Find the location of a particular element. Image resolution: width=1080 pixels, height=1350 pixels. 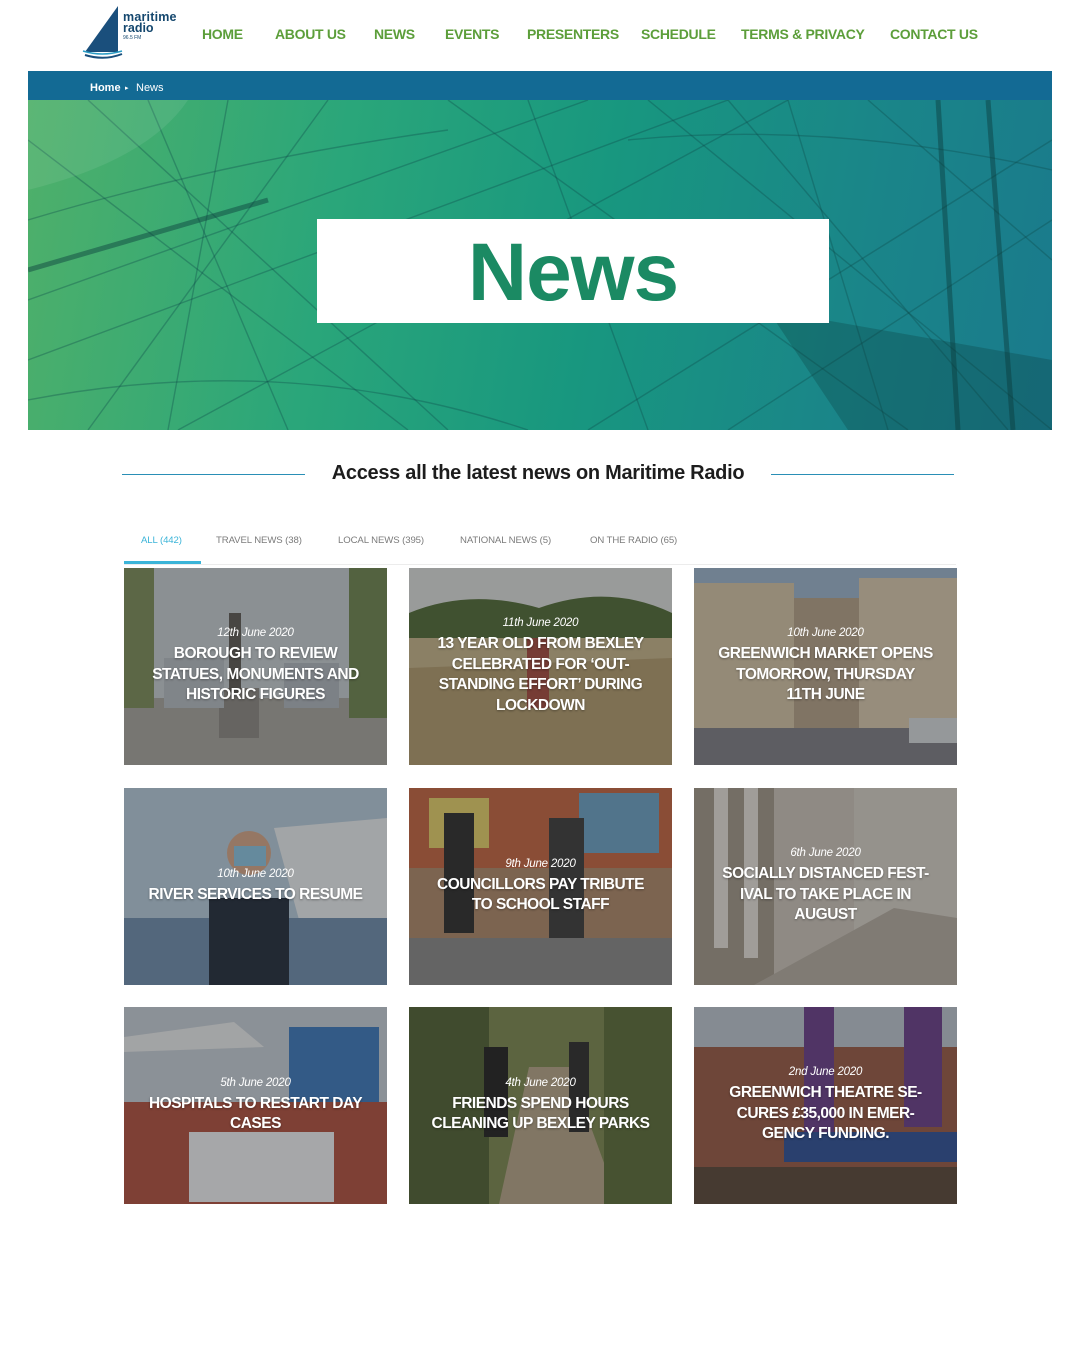

nav-home: HOME is located at coordinates (222, 34).